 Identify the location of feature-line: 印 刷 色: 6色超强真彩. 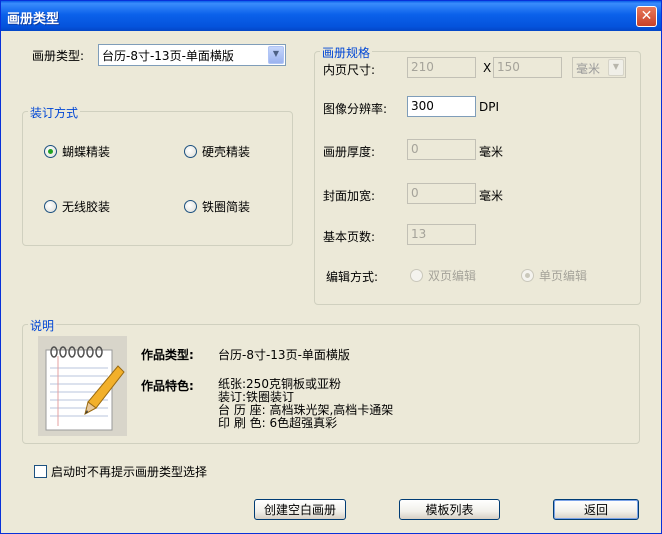
(278, 423).